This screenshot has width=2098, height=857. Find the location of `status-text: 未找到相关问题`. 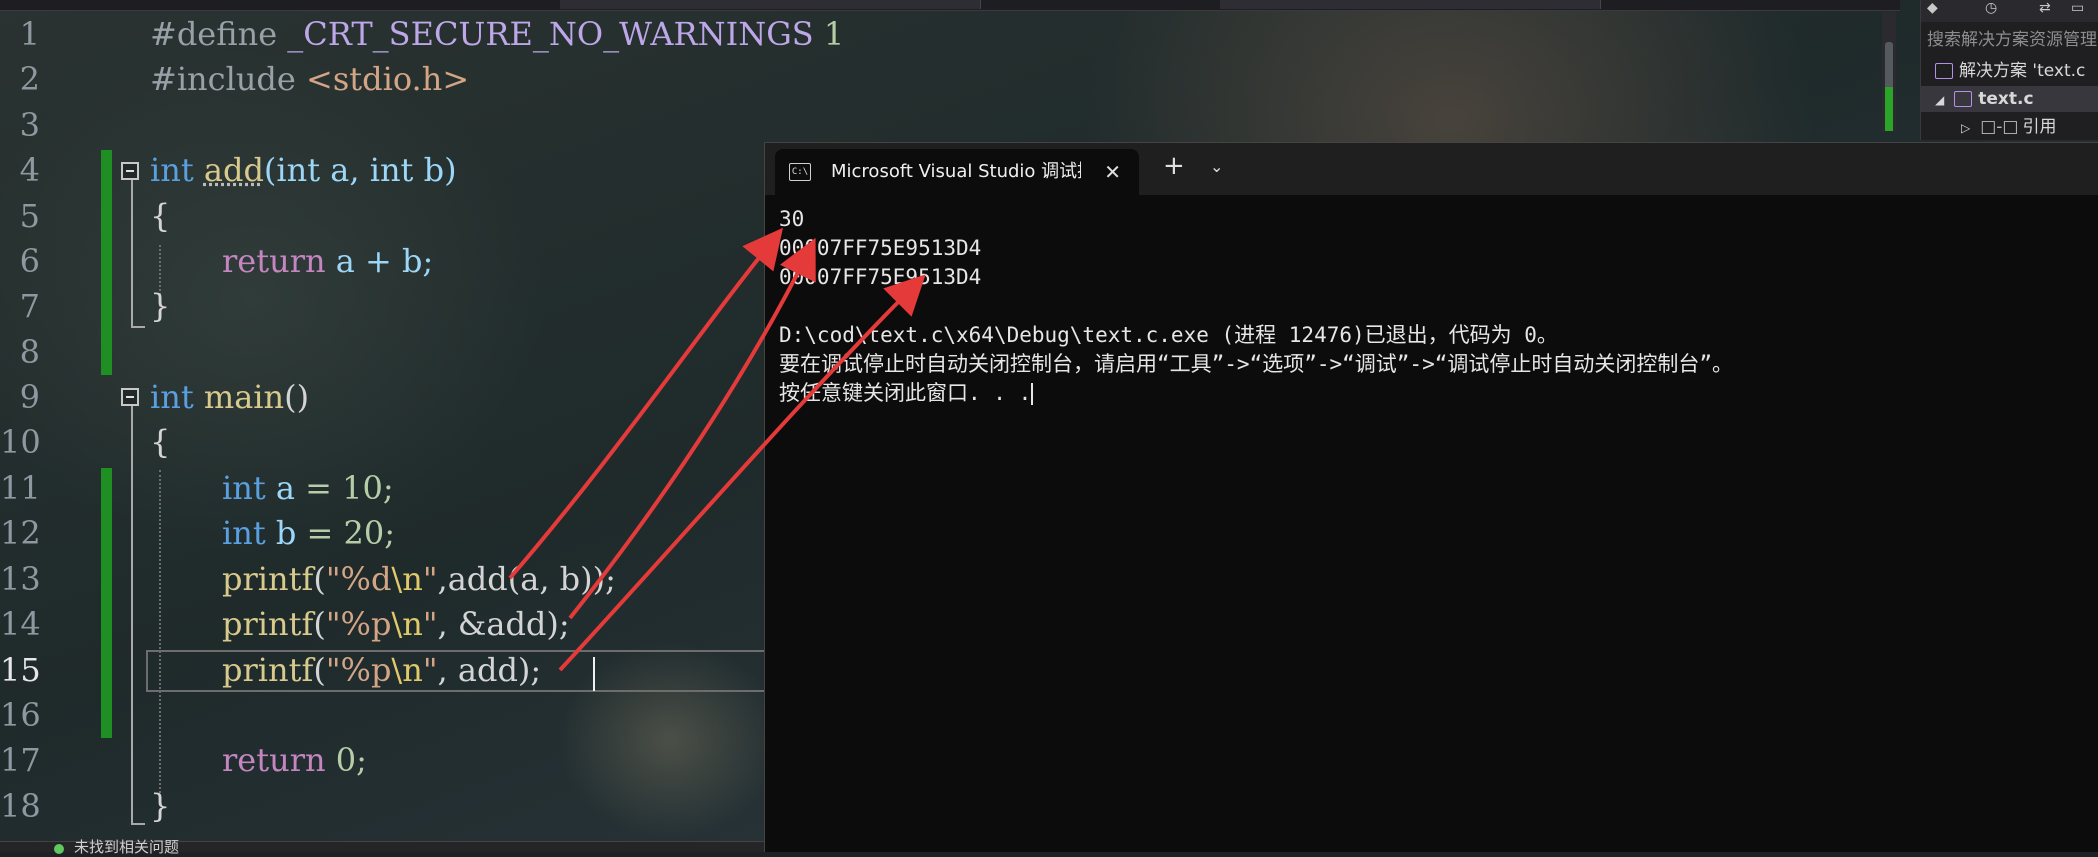

status-text: 未找到相关问题 is located at coordinates (127, 847).